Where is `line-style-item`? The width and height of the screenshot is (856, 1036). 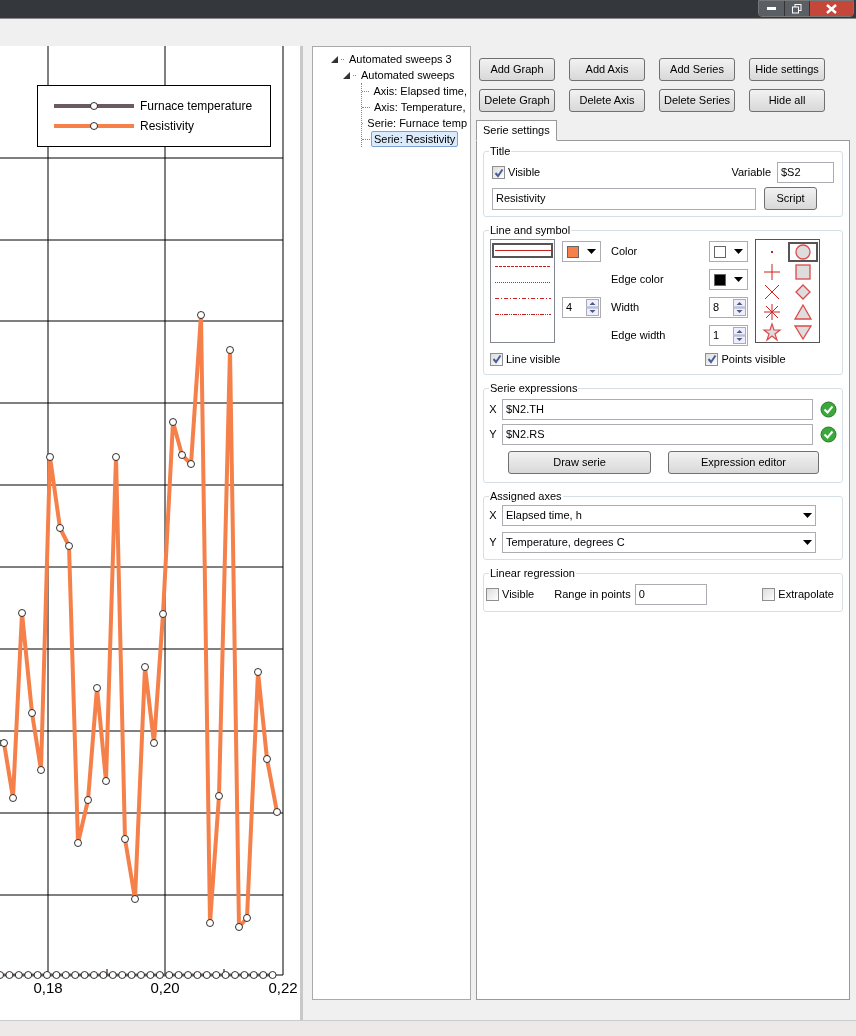 line-style-item is located at coordinates (522, 250).